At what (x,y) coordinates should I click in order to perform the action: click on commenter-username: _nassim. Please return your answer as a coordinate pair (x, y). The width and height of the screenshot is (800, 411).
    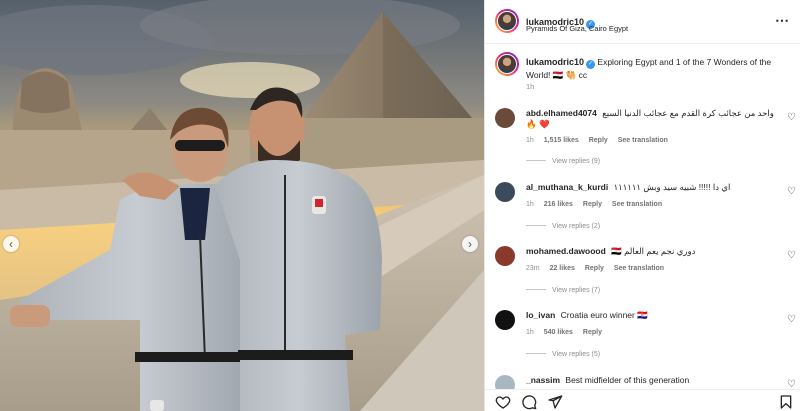
    Looking at the image, I should click on (543, 380).